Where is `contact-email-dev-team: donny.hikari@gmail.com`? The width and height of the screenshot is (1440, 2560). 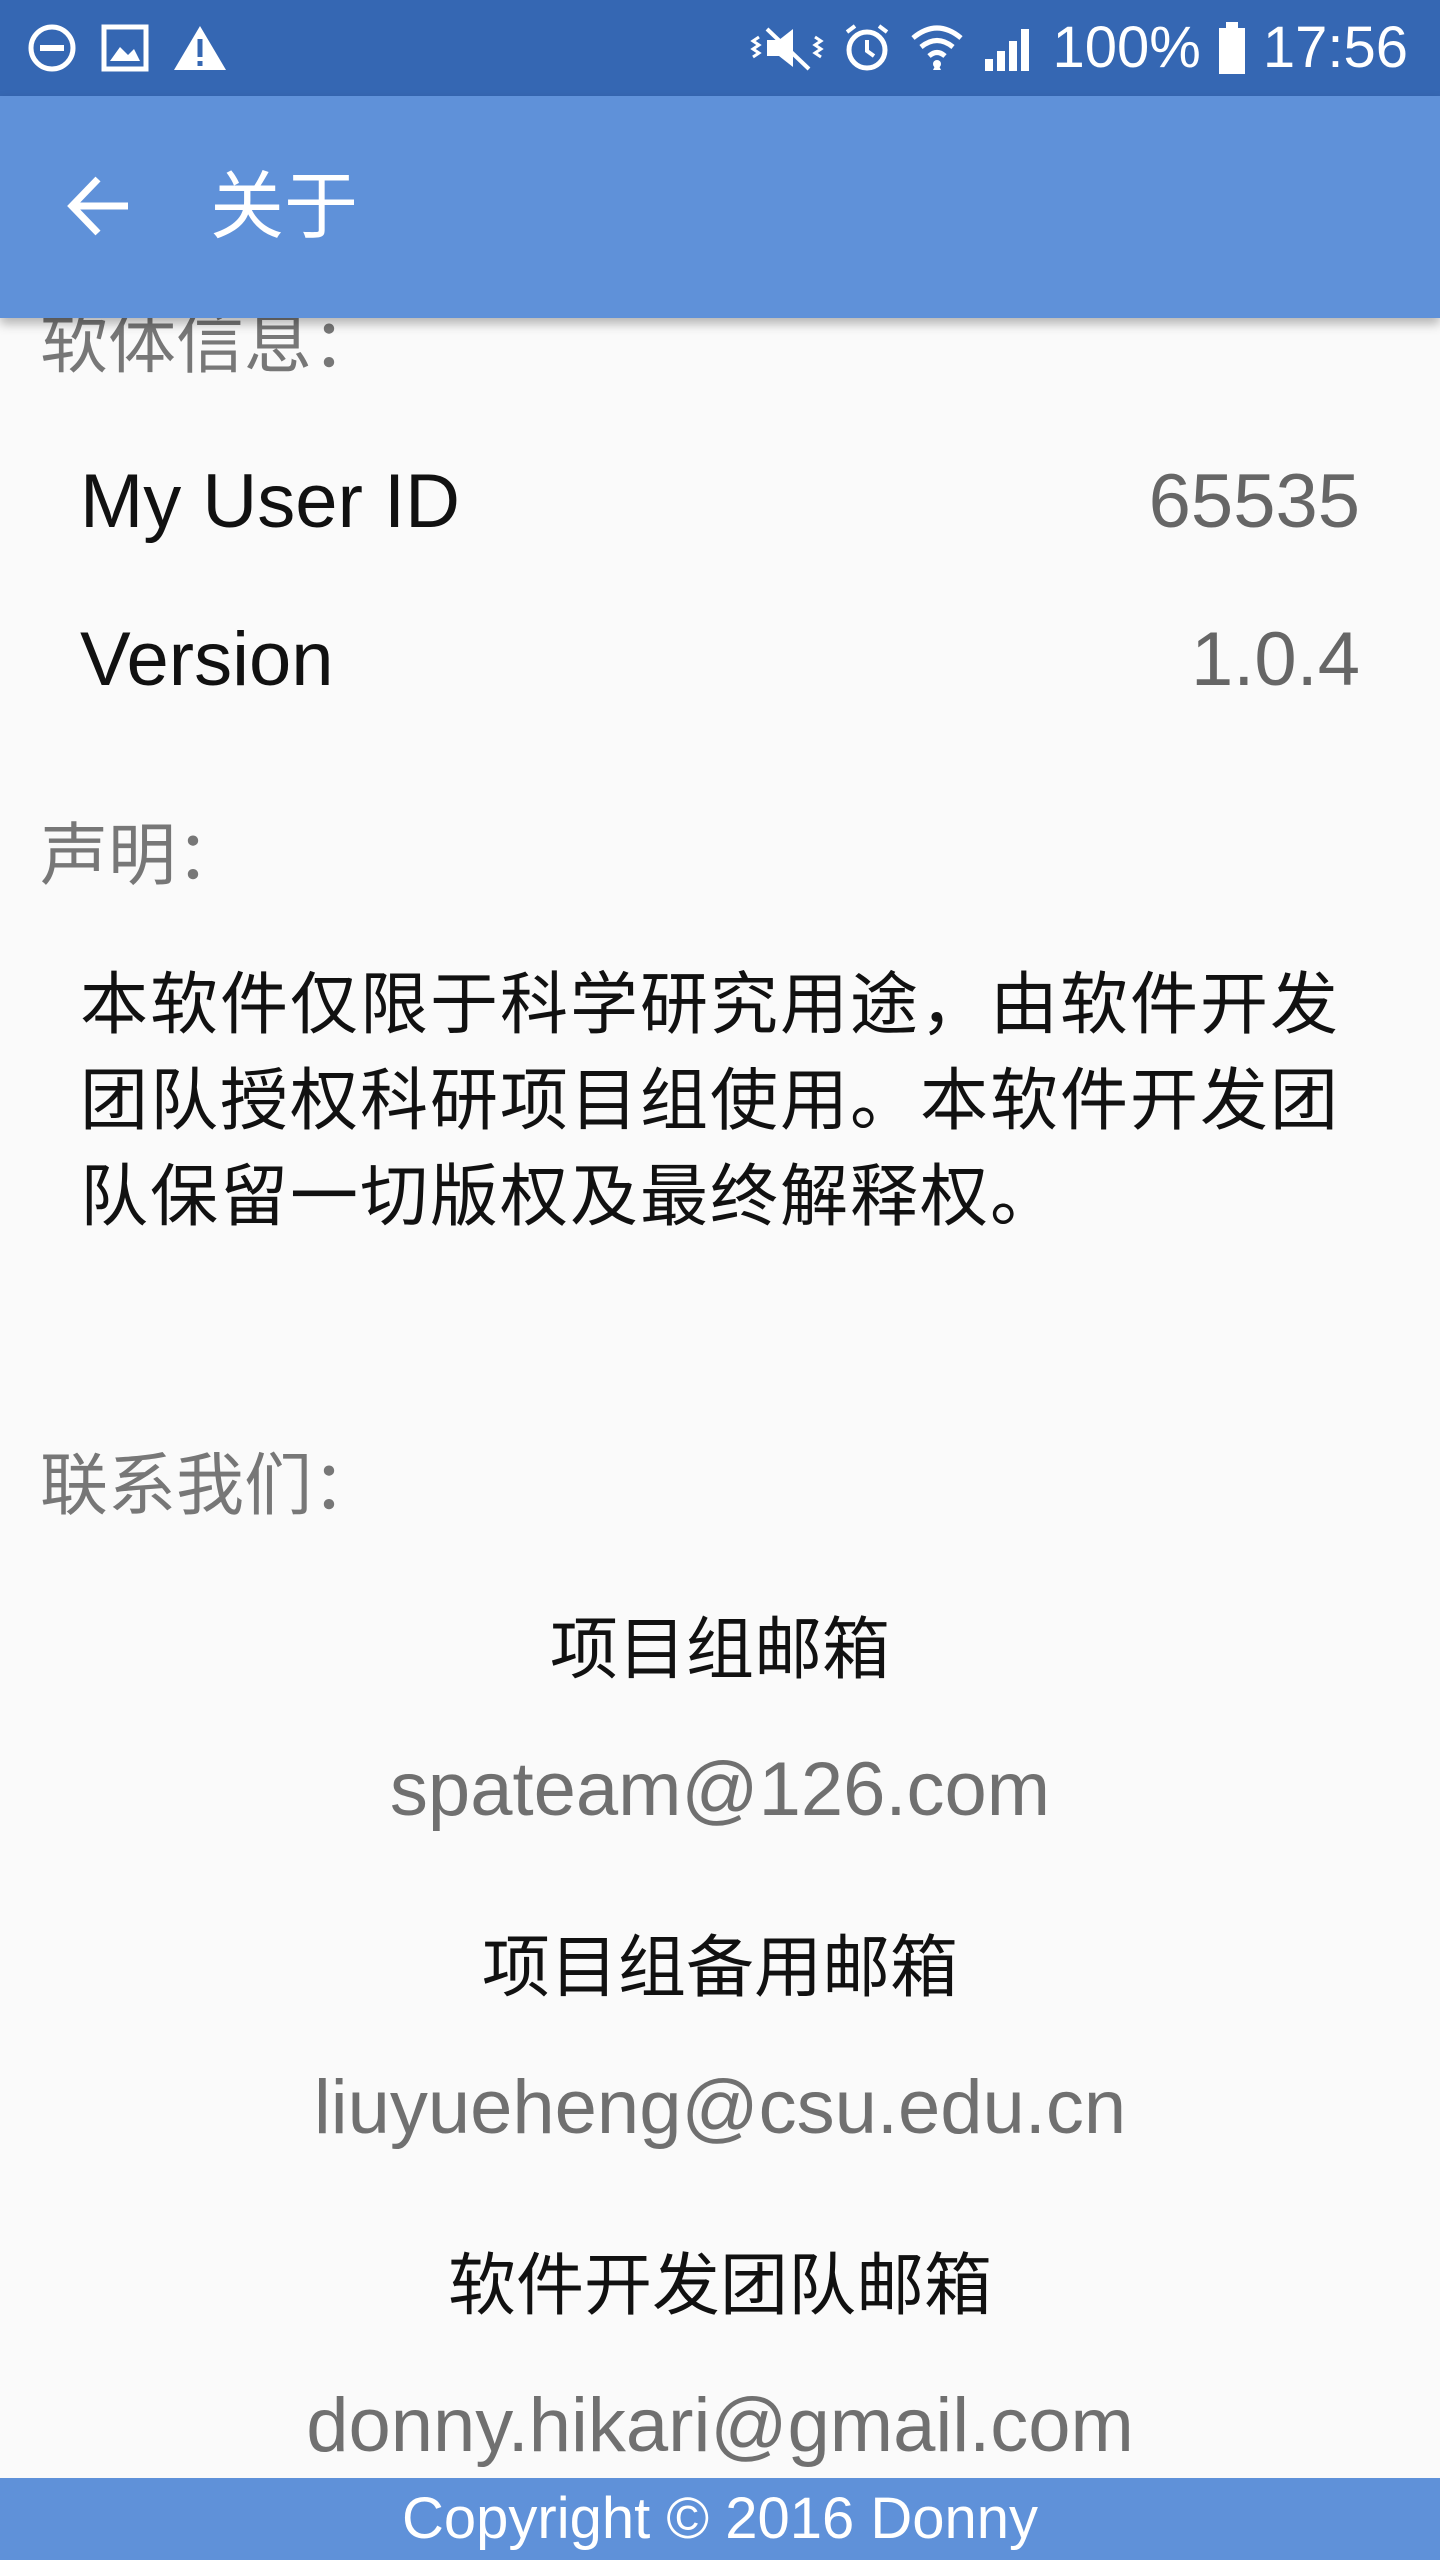
contact-email-dev-team: donny.hikari@gmail.com is located at coordinates (720, 2425).